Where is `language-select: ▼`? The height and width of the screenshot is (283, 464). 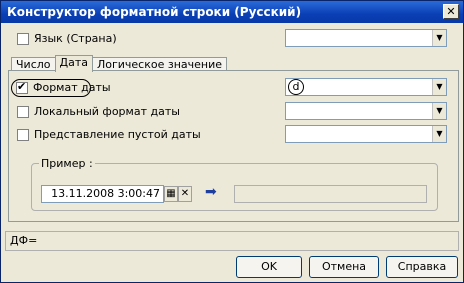
language-select: ▼ is located at coordinates (366, 38).